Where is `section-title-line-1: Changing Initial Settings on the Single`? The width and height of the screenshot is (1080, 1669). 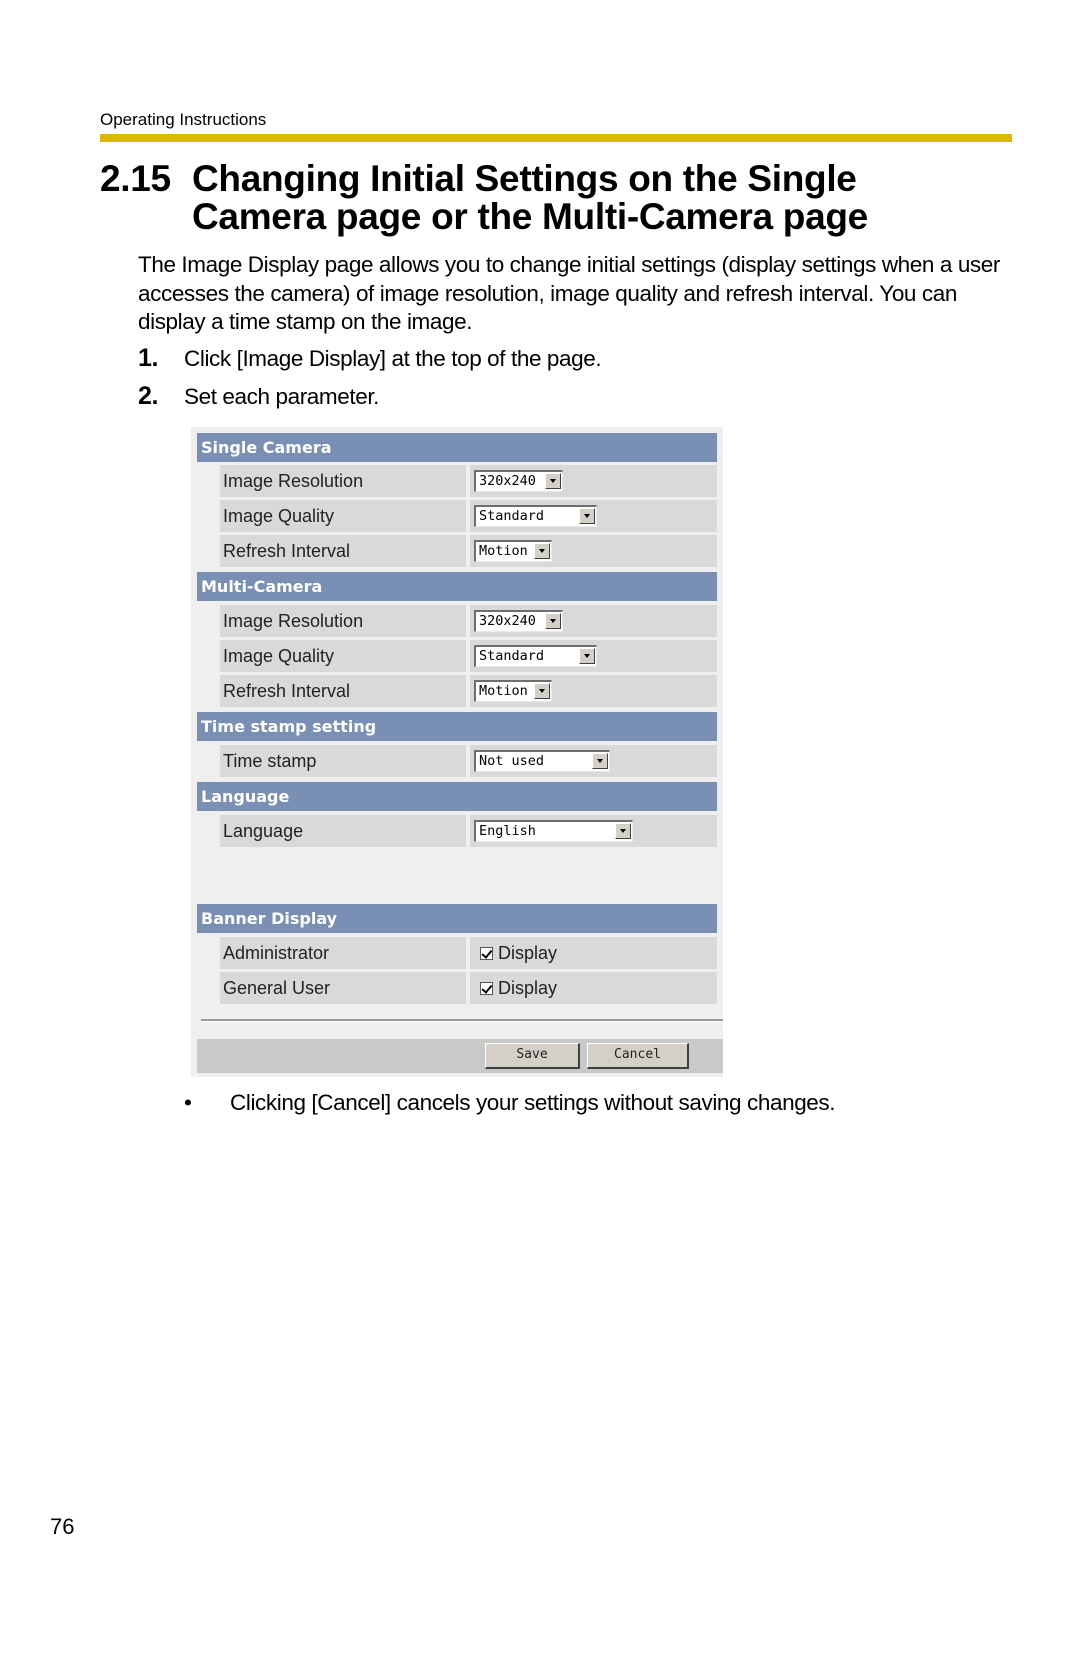
section-title-line-1: Changing Initial Settings on the Single is located at coordinates (524, 178).